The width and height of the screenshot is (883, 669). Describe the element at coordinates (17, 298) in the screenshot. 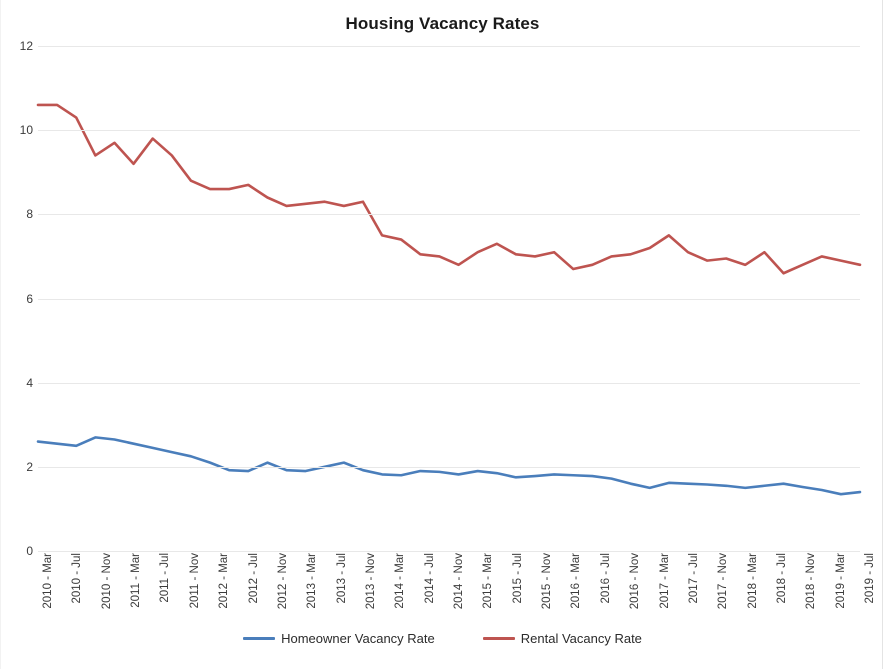

I see `y-axis: 12 10 8 6 4 2 0` at that location.